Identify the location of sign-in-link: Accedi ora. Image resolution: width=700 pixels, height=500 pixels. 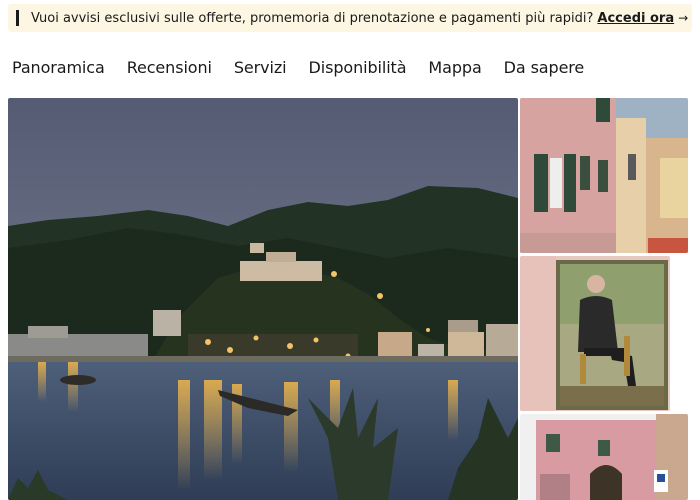
(635, 18).